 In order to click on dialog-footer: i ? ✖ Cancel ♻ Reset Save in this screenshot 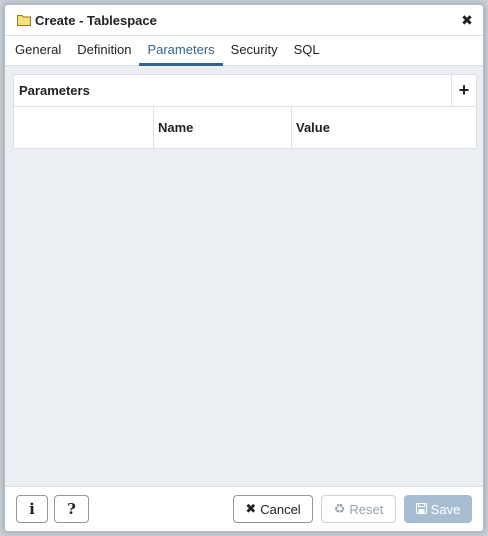, I will do `click(244, 508)`.